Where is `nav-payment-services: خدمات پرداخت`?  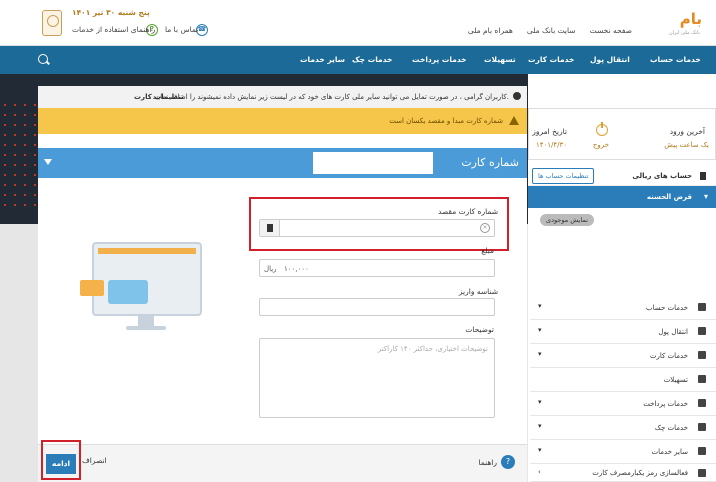 nav-payment-services: خدمات پرداخت is located at coordinates (439, 59).